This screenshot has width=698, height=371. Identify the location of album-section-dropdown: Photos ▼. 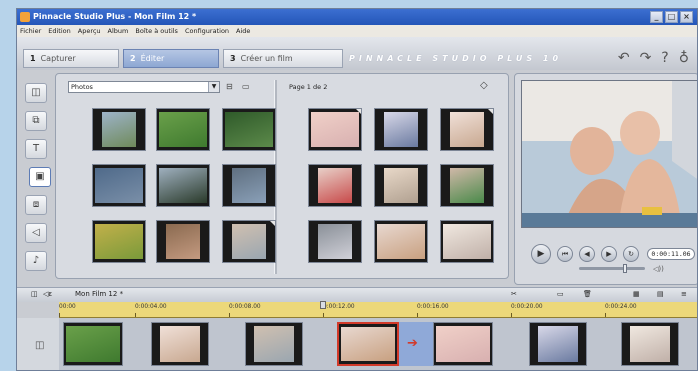
(144, 87).